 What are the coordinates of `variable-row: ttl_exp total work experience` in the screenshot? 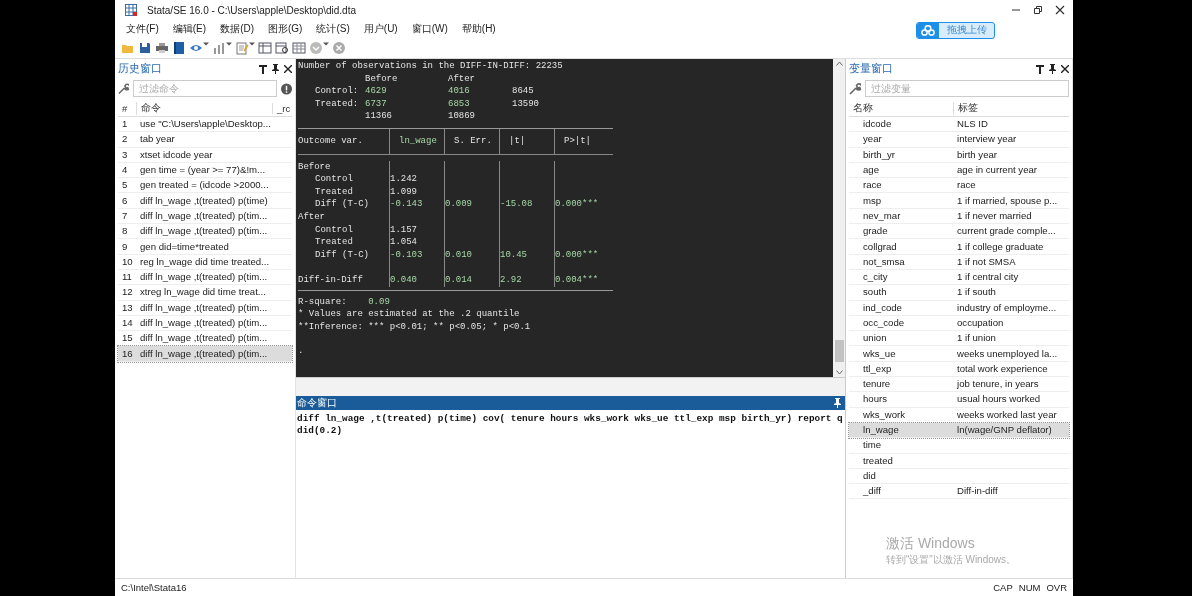 It's located at (959, 369).